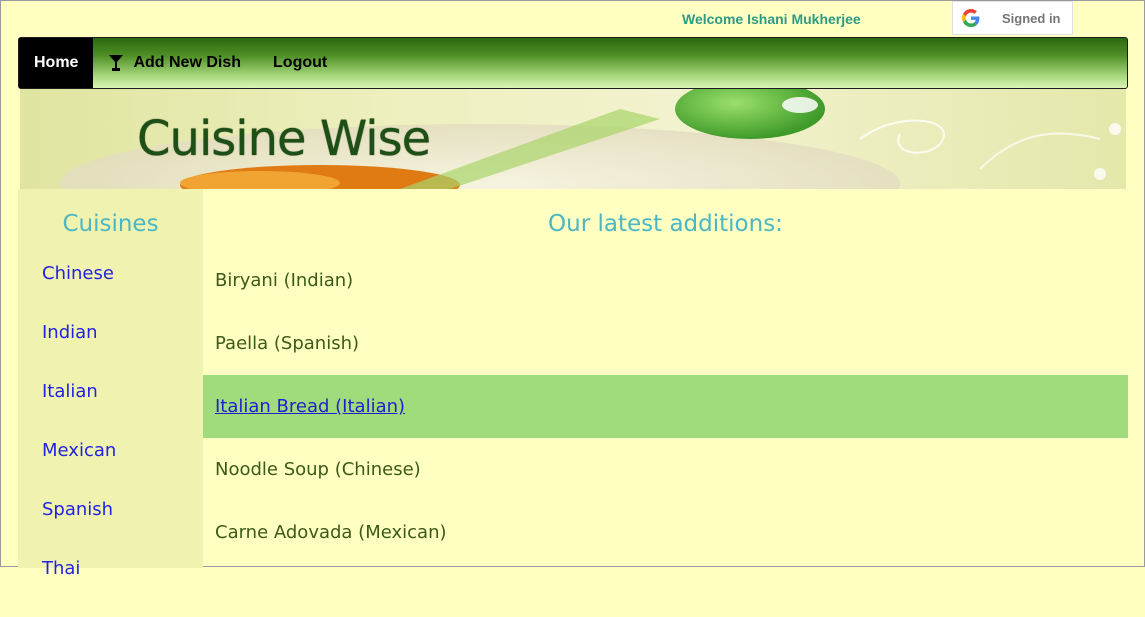 This screenshot has width=1145, height=617. Describe the element at coordinates (79, 528) in the screenshot. I see `cuisine-link-spanish: Spanish` at that location.